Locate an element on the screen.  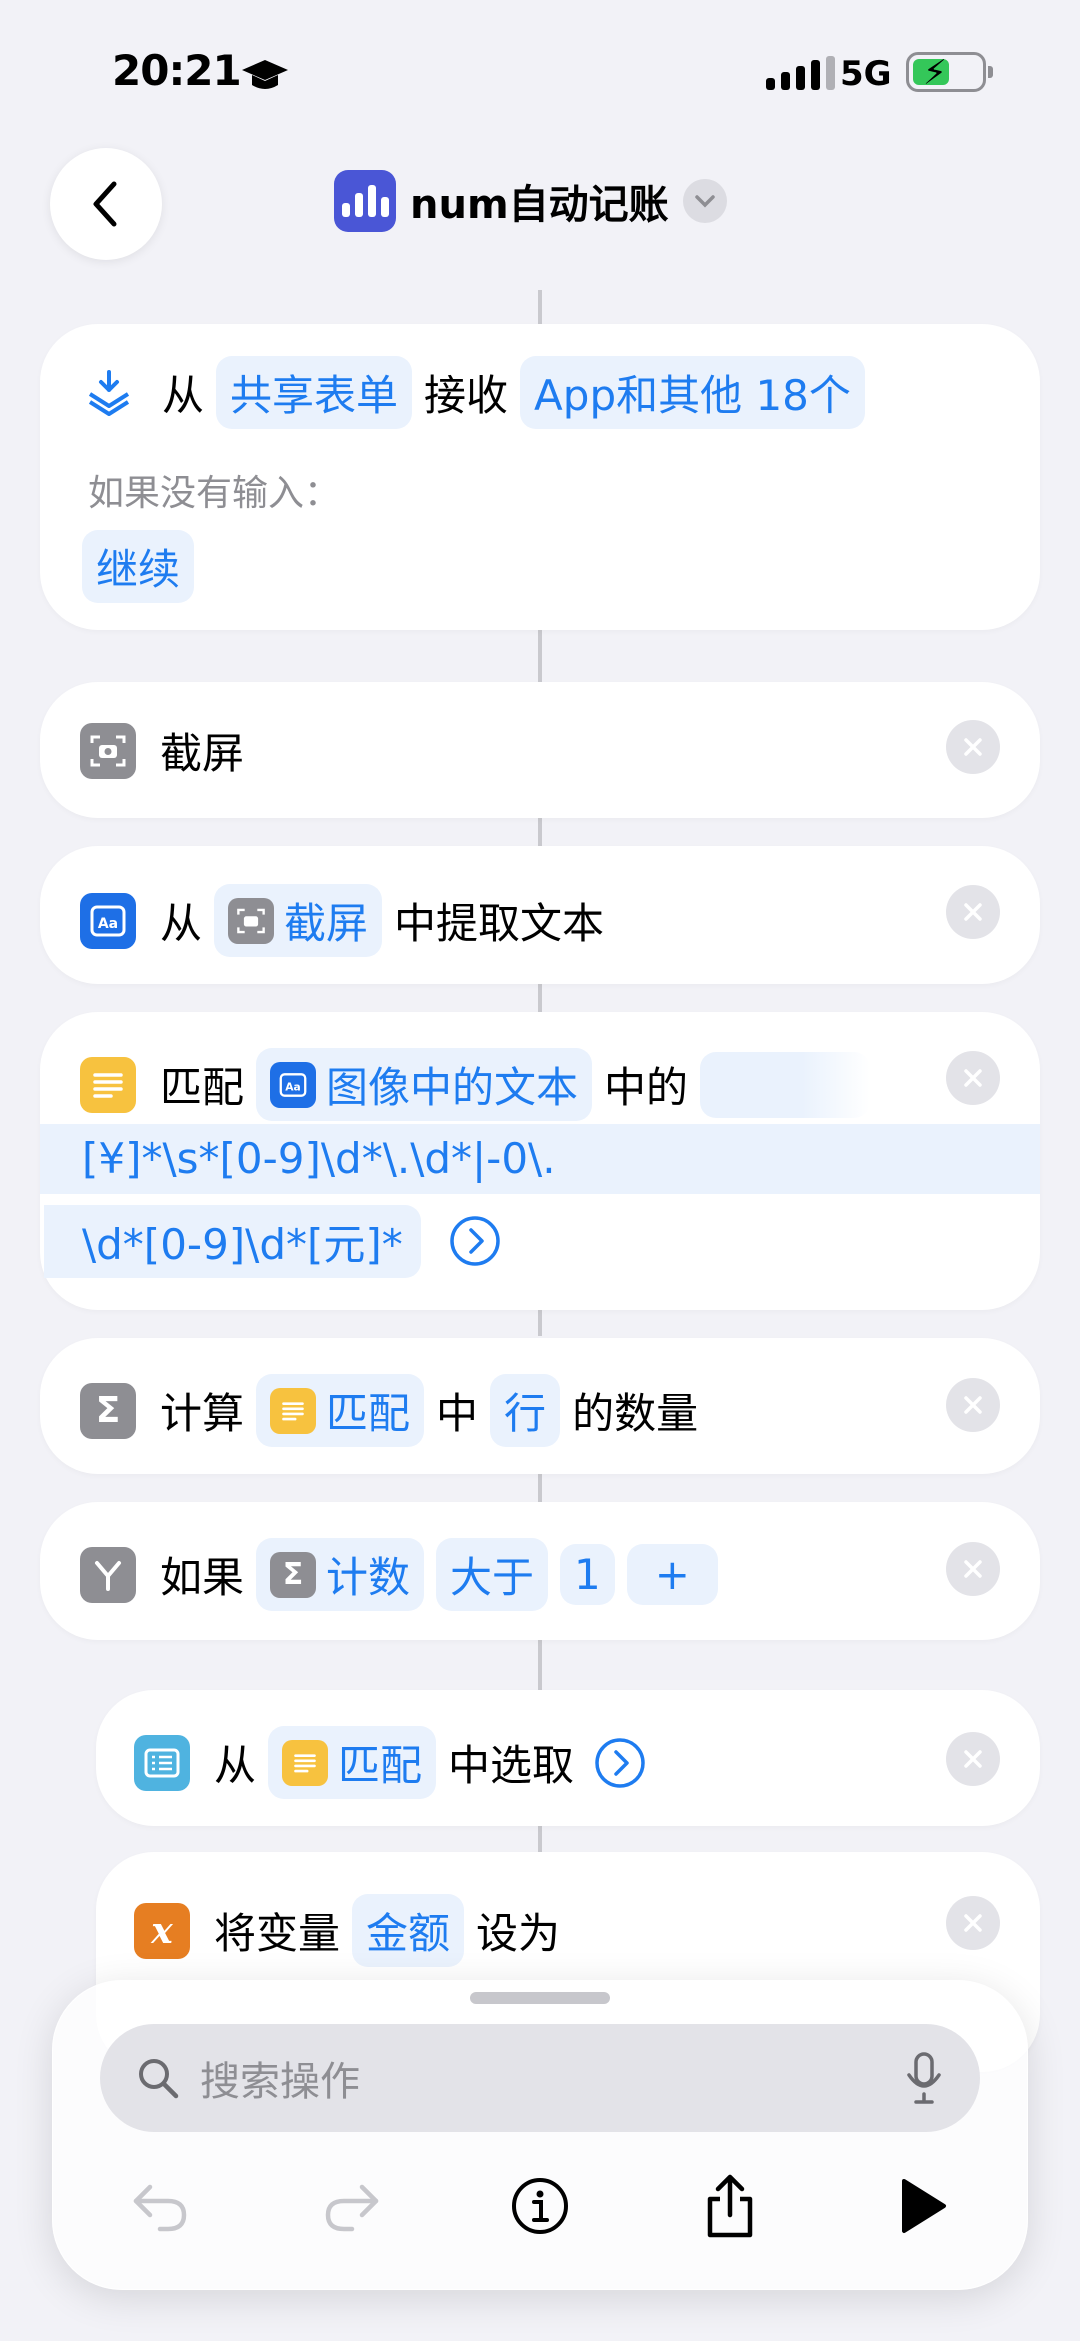
signal-icon is located at coordinates (800, 73).